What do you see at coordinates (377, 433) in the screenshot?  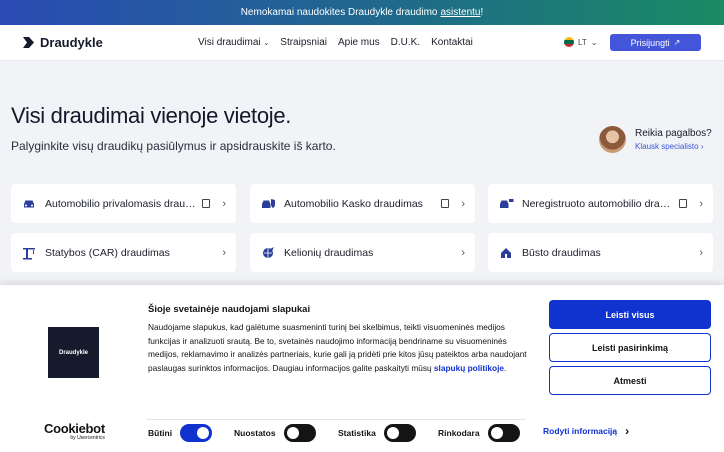 I see `toggle-statistics: Statistika` at bounding box center [377, 433].